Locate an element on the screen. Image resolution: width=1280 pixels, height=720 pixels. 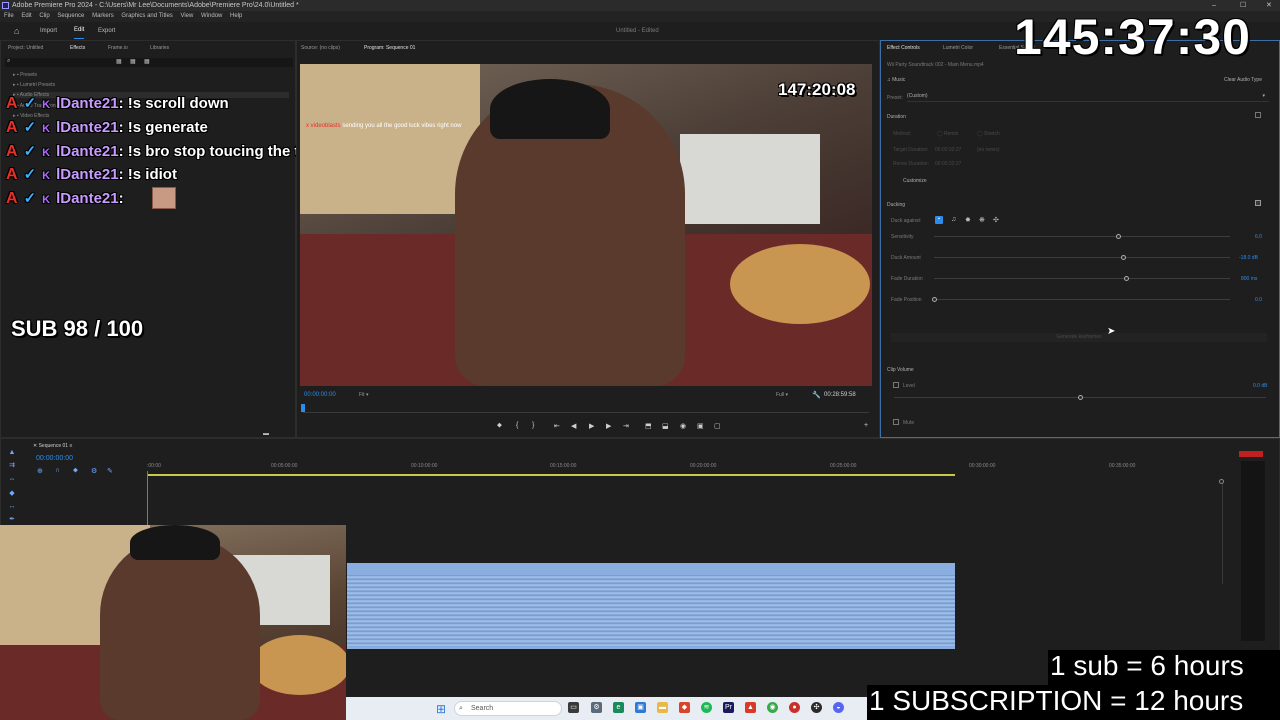
menu-clip: Clip is located at coordinates (44, 16).